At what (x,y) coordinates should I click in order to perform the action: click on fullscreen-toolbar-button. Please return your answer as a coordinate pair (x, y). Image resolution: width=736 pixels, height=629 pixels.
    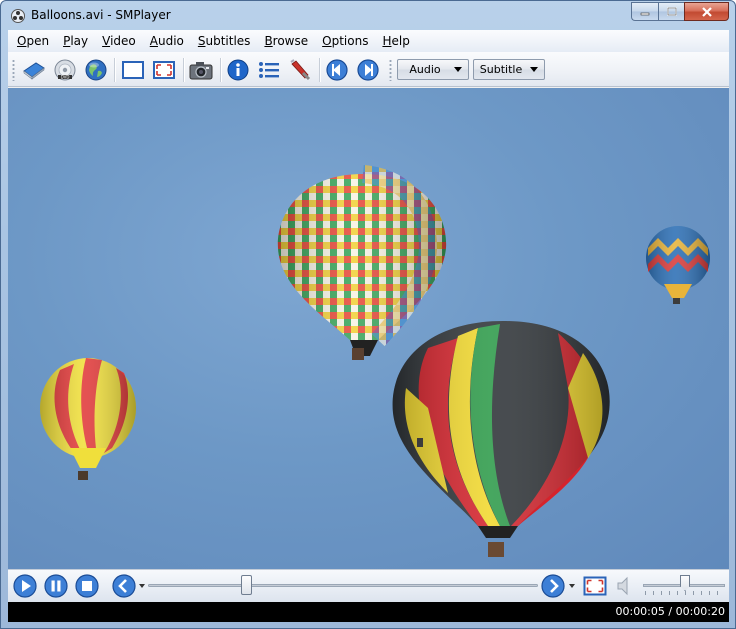
    Looking at the image, I should click on (164, 70).